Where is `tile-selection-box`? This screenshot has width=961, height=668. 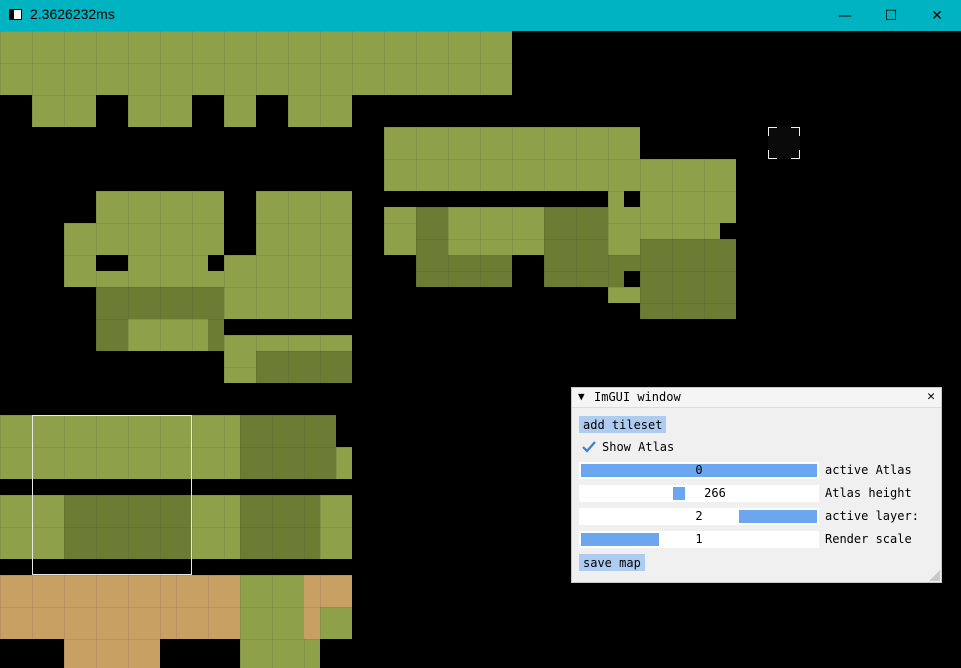
tile-selection-box is located at coordinates (112, 495).